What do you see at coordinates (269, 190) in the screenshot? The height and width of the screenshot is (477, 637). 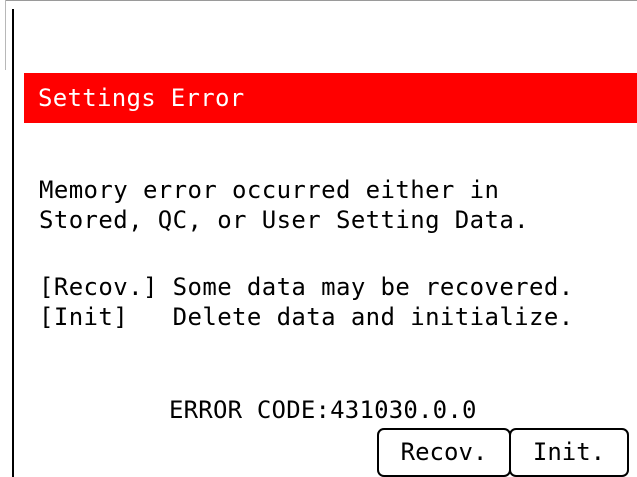 I see `message-line-1: Memory error occurred either in` at bounding box center [269, 190].